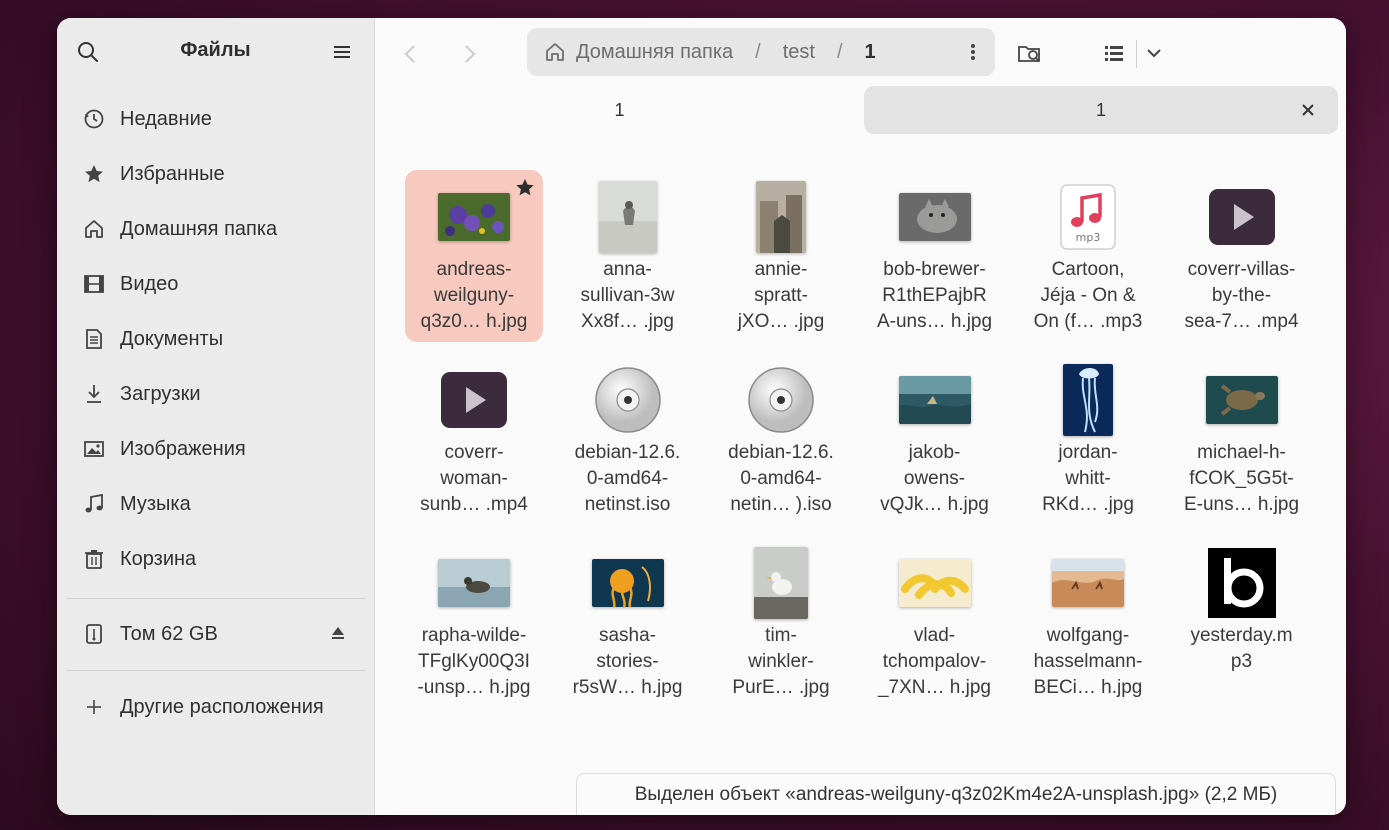 The image size is (1389, 830). I want to click on sidebar-item-pictures: Изображения, so click(221, 449).